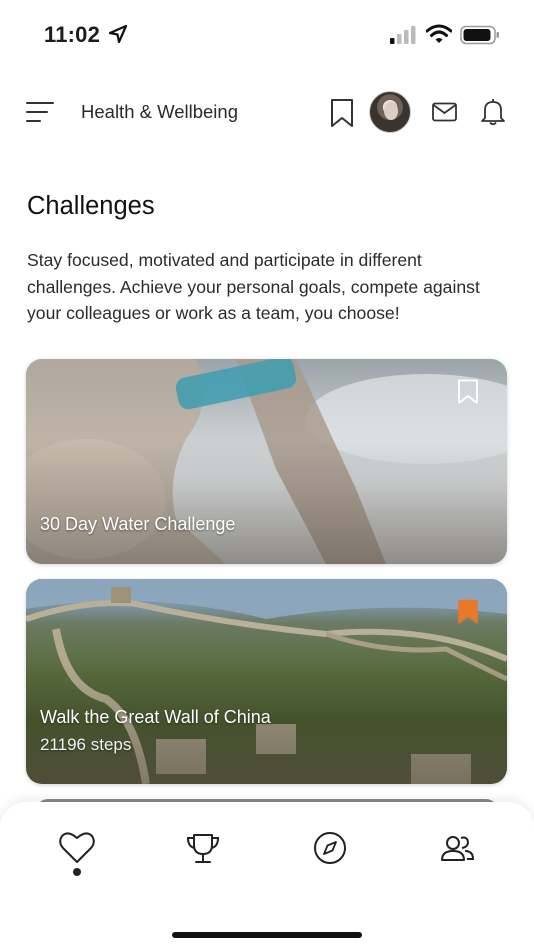 The image size is (534, 950). I want to click on compass-icon, so click(330, 848).